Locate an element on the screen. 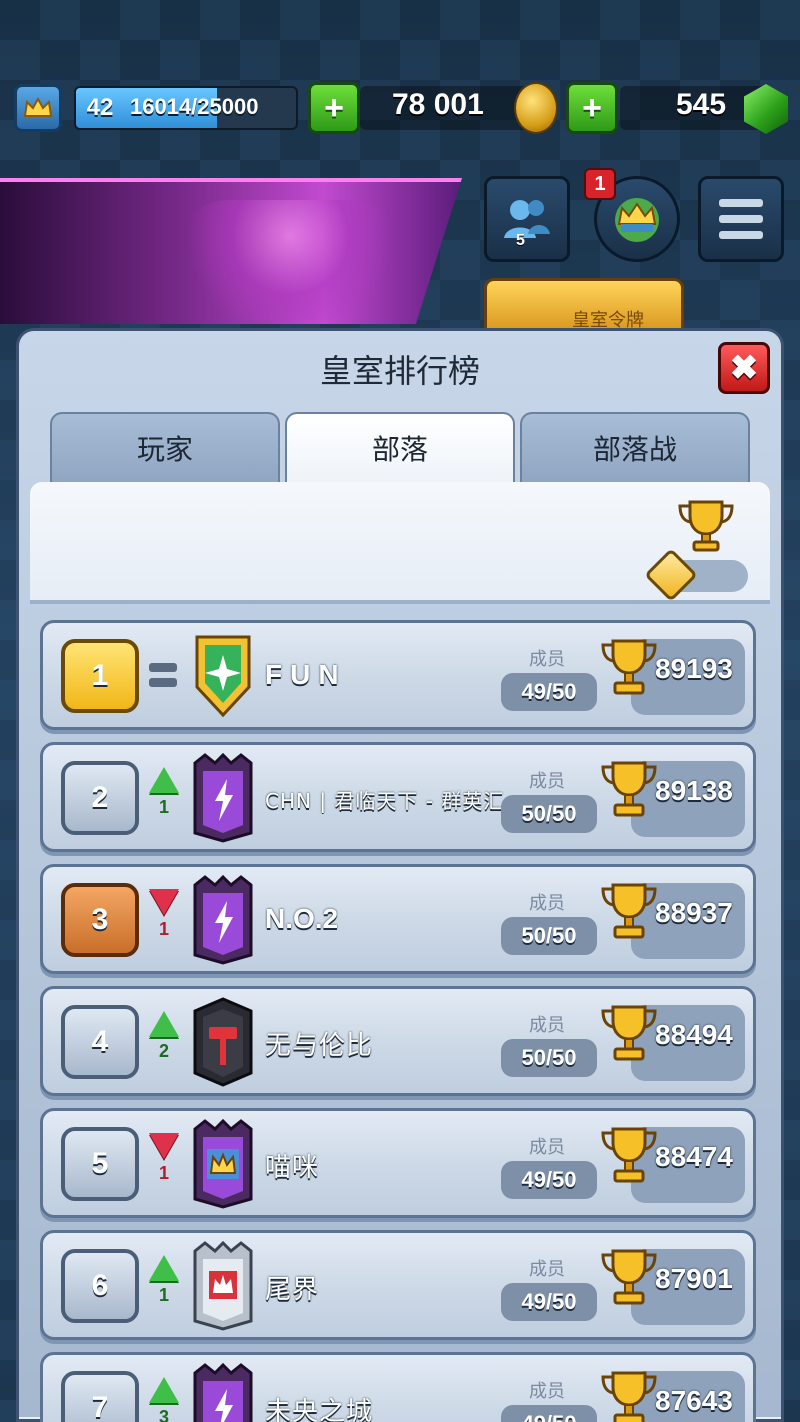 This screenshot has width=800, height=1422. friends-button is located at coordinates (527, 219).